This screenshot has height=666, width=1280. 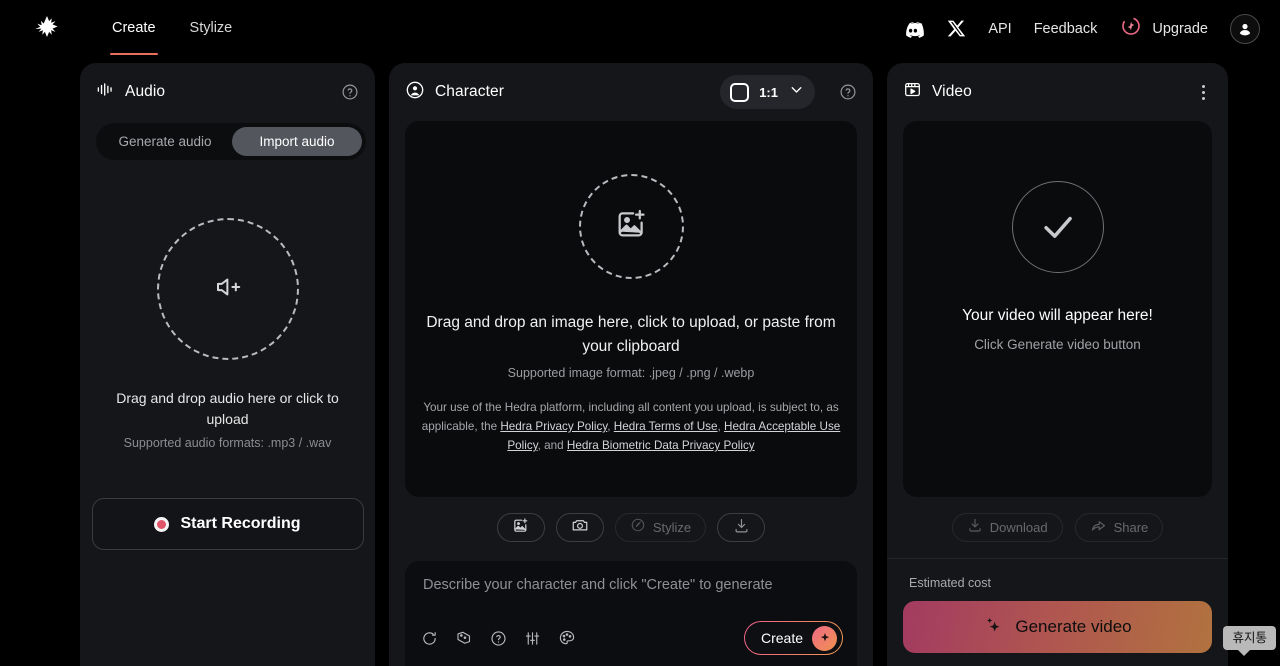 What do you see at coordinates (1066, 29) in the screenshot?
I see `feedback-link: Feedback` at bounding box center [1066, 29].